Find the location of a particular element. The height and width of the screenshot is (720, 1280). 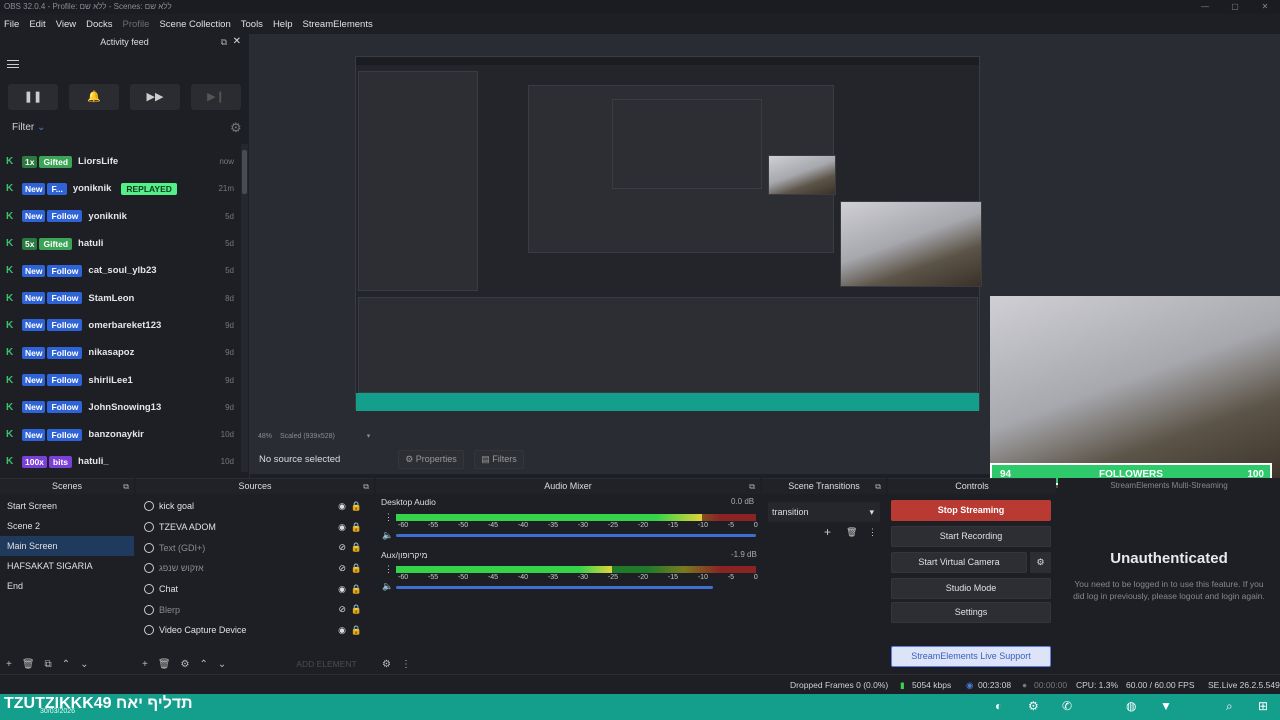

windows-icon: ⊞ is located at coordinates (1263, 706).